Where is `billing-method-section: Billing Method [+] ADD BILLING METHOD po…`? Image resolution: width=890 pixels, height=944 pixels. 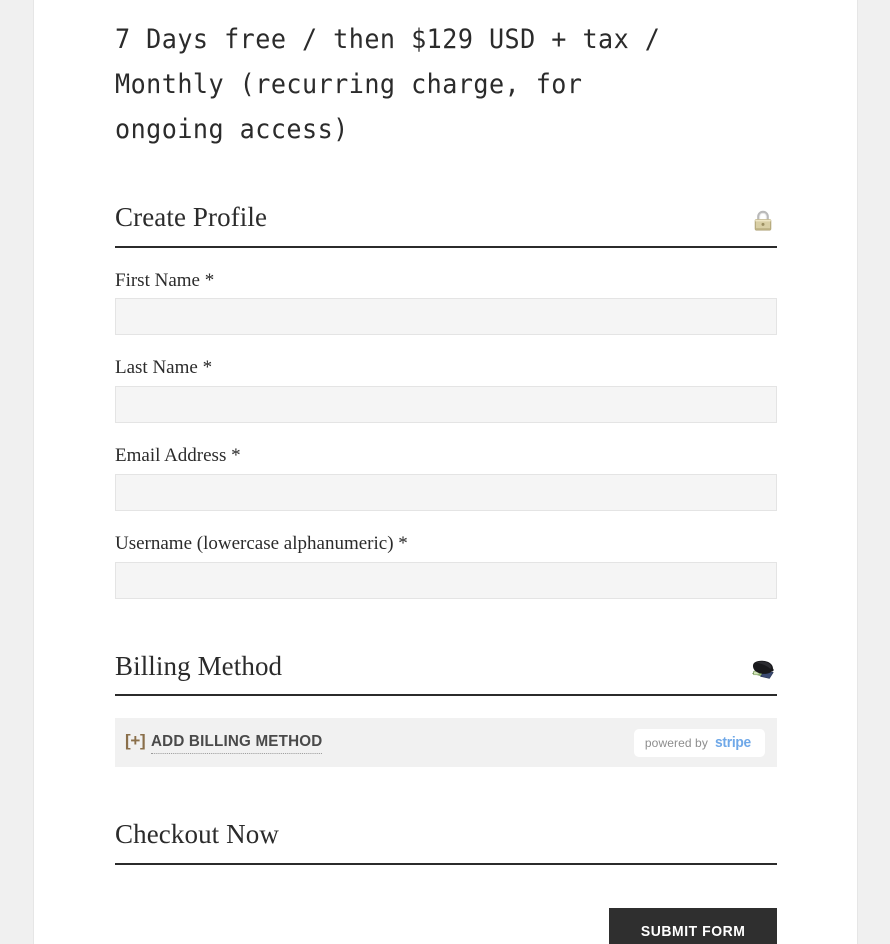 billing-method-section: Billing Method [+] ADD BILLING METHOD po… is located at coordinates (446, 709).